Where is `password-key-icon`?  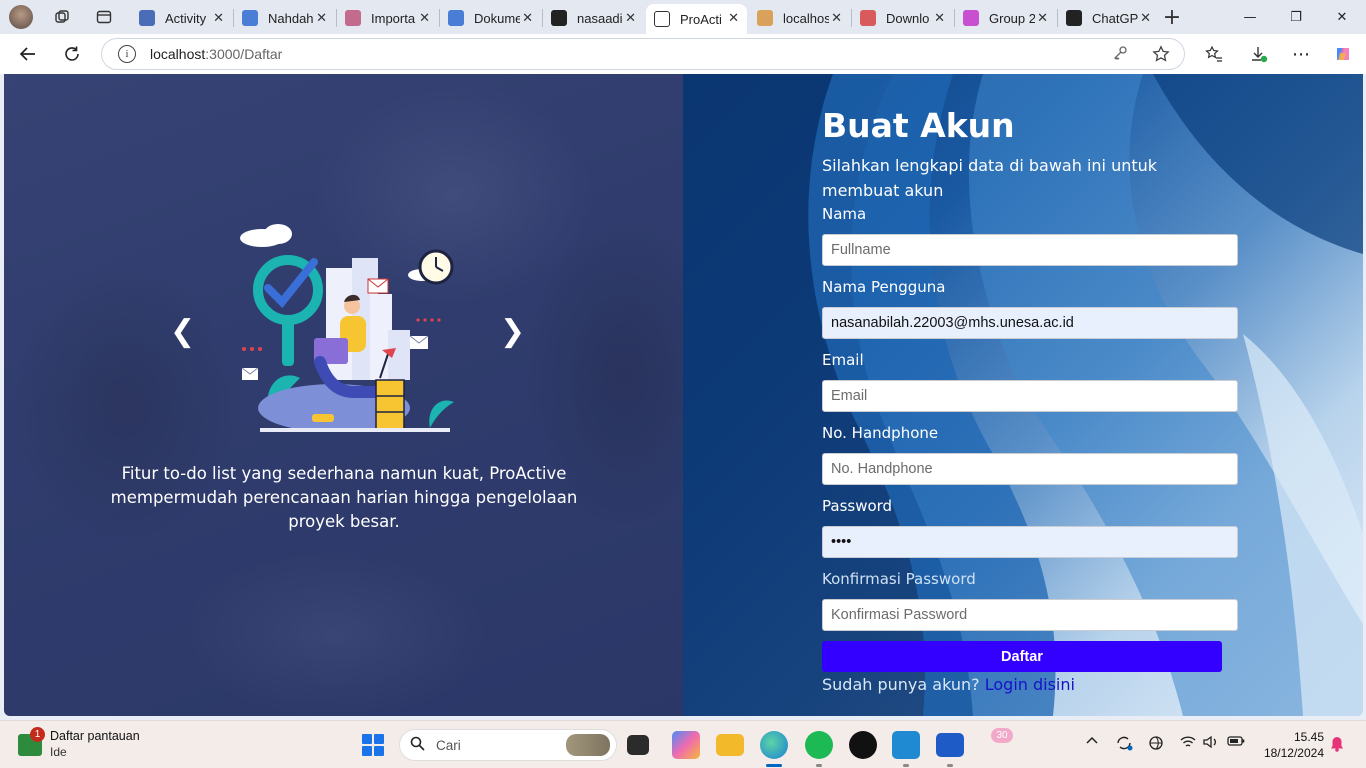 password-key-icon is located at coordinates (1120, 55).